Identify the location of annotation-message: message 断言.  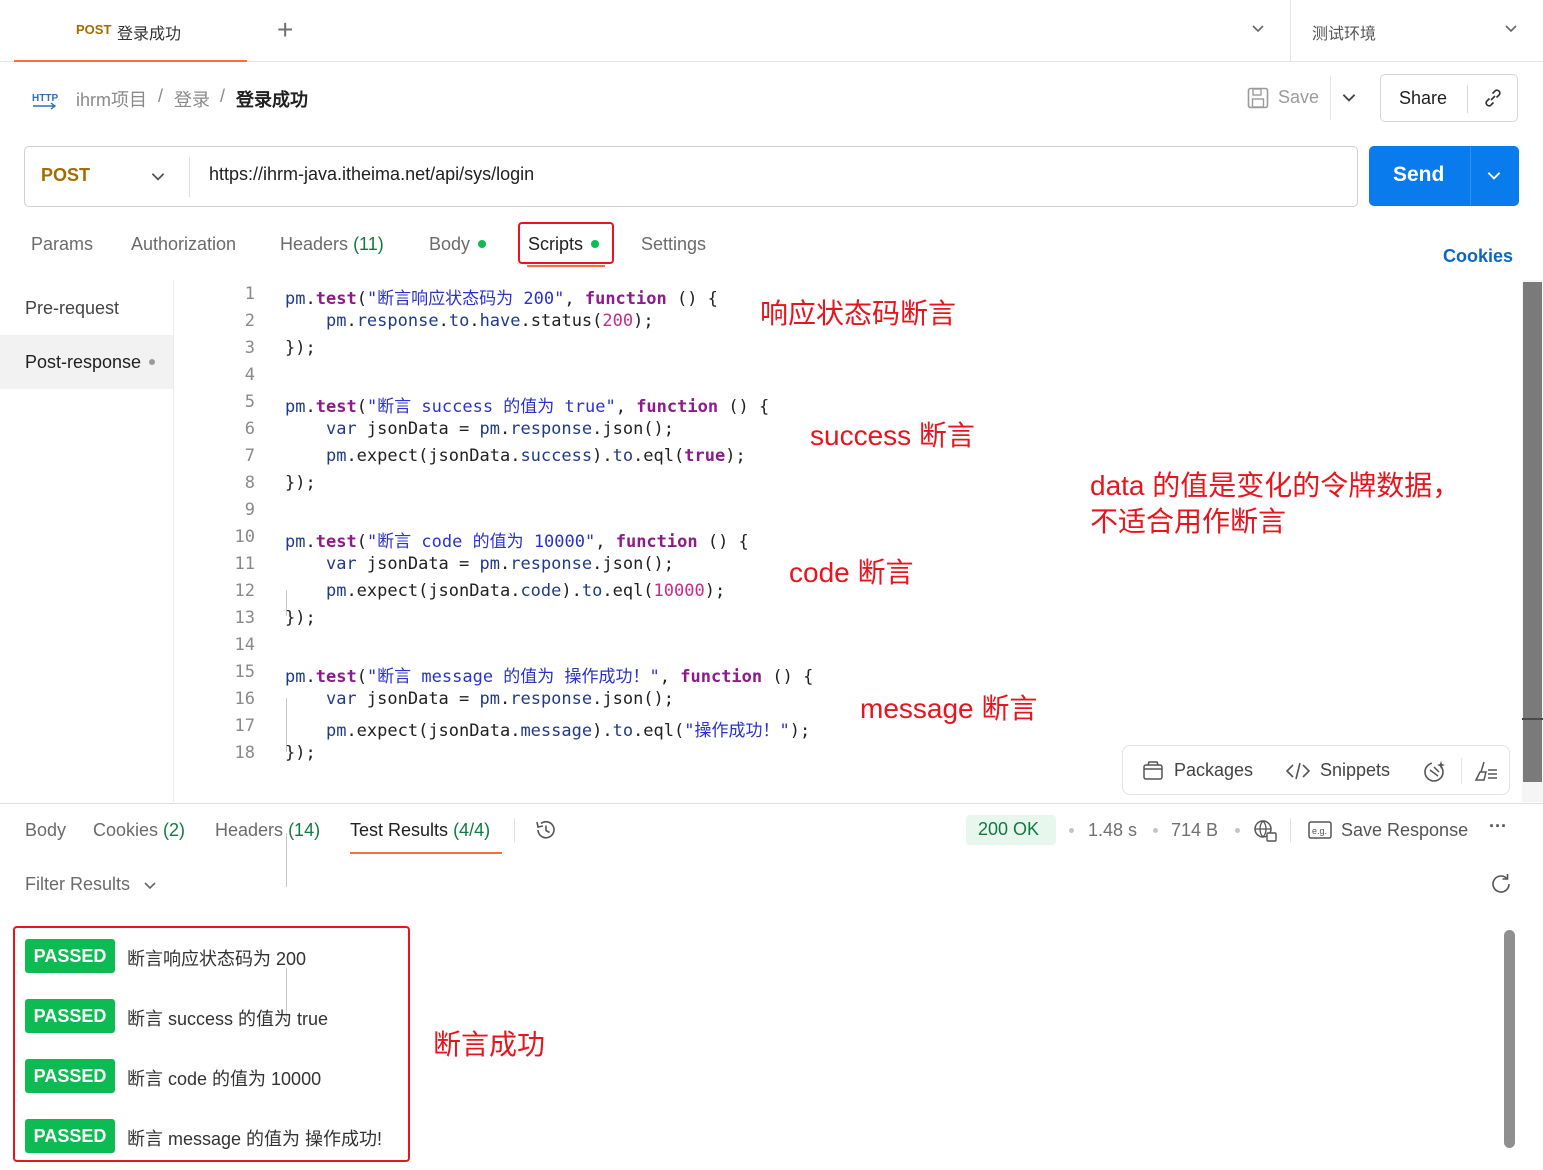
(949, 708).